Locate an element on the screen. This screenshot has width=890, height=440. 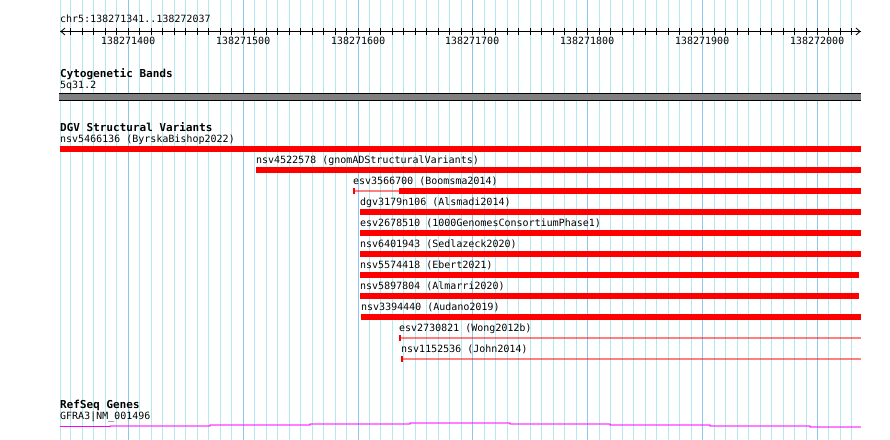
variant-label: nsv5466136 (ByrskaBishop2022) is located at coordinates (147, 140).